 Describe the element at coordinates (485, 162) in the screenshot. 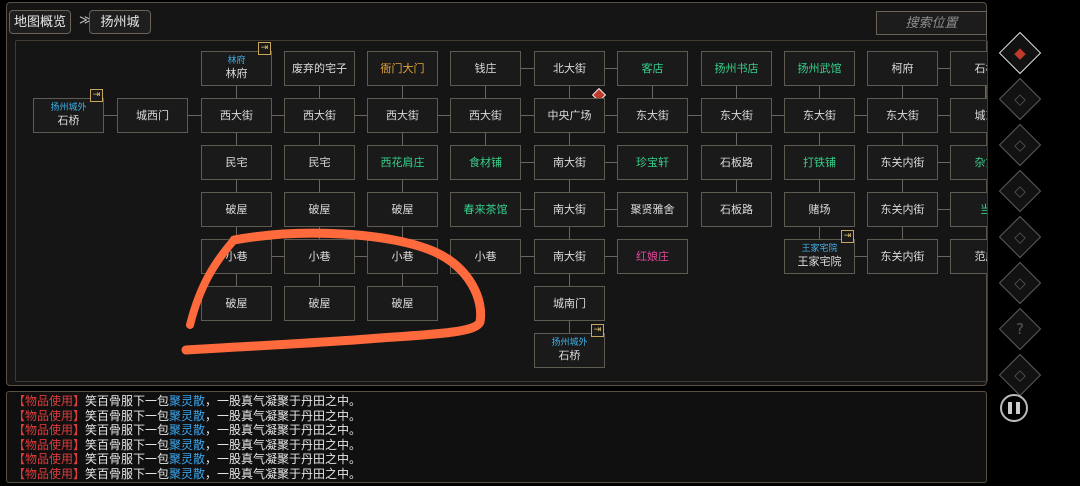

I see `map-location: 食材铺` at that location.